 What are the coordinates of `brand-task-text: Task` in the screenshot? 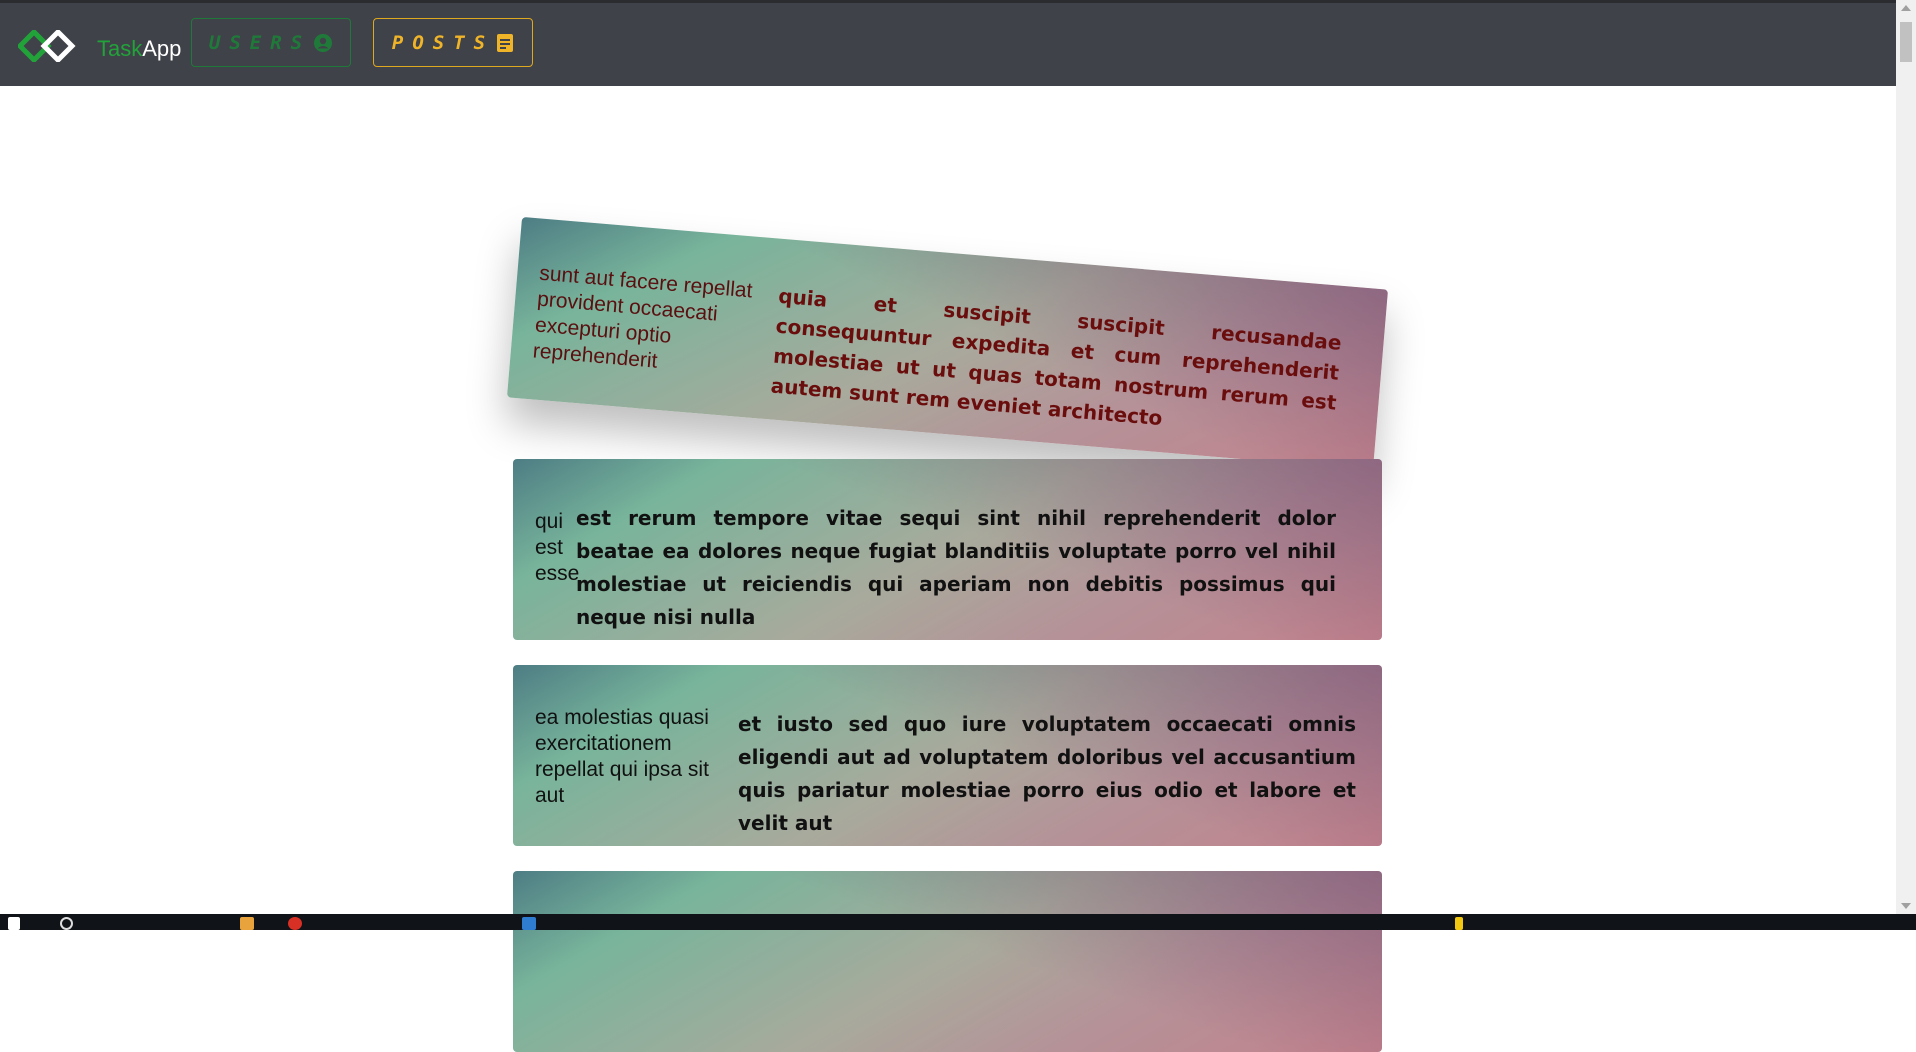 It's located at (120, 48).